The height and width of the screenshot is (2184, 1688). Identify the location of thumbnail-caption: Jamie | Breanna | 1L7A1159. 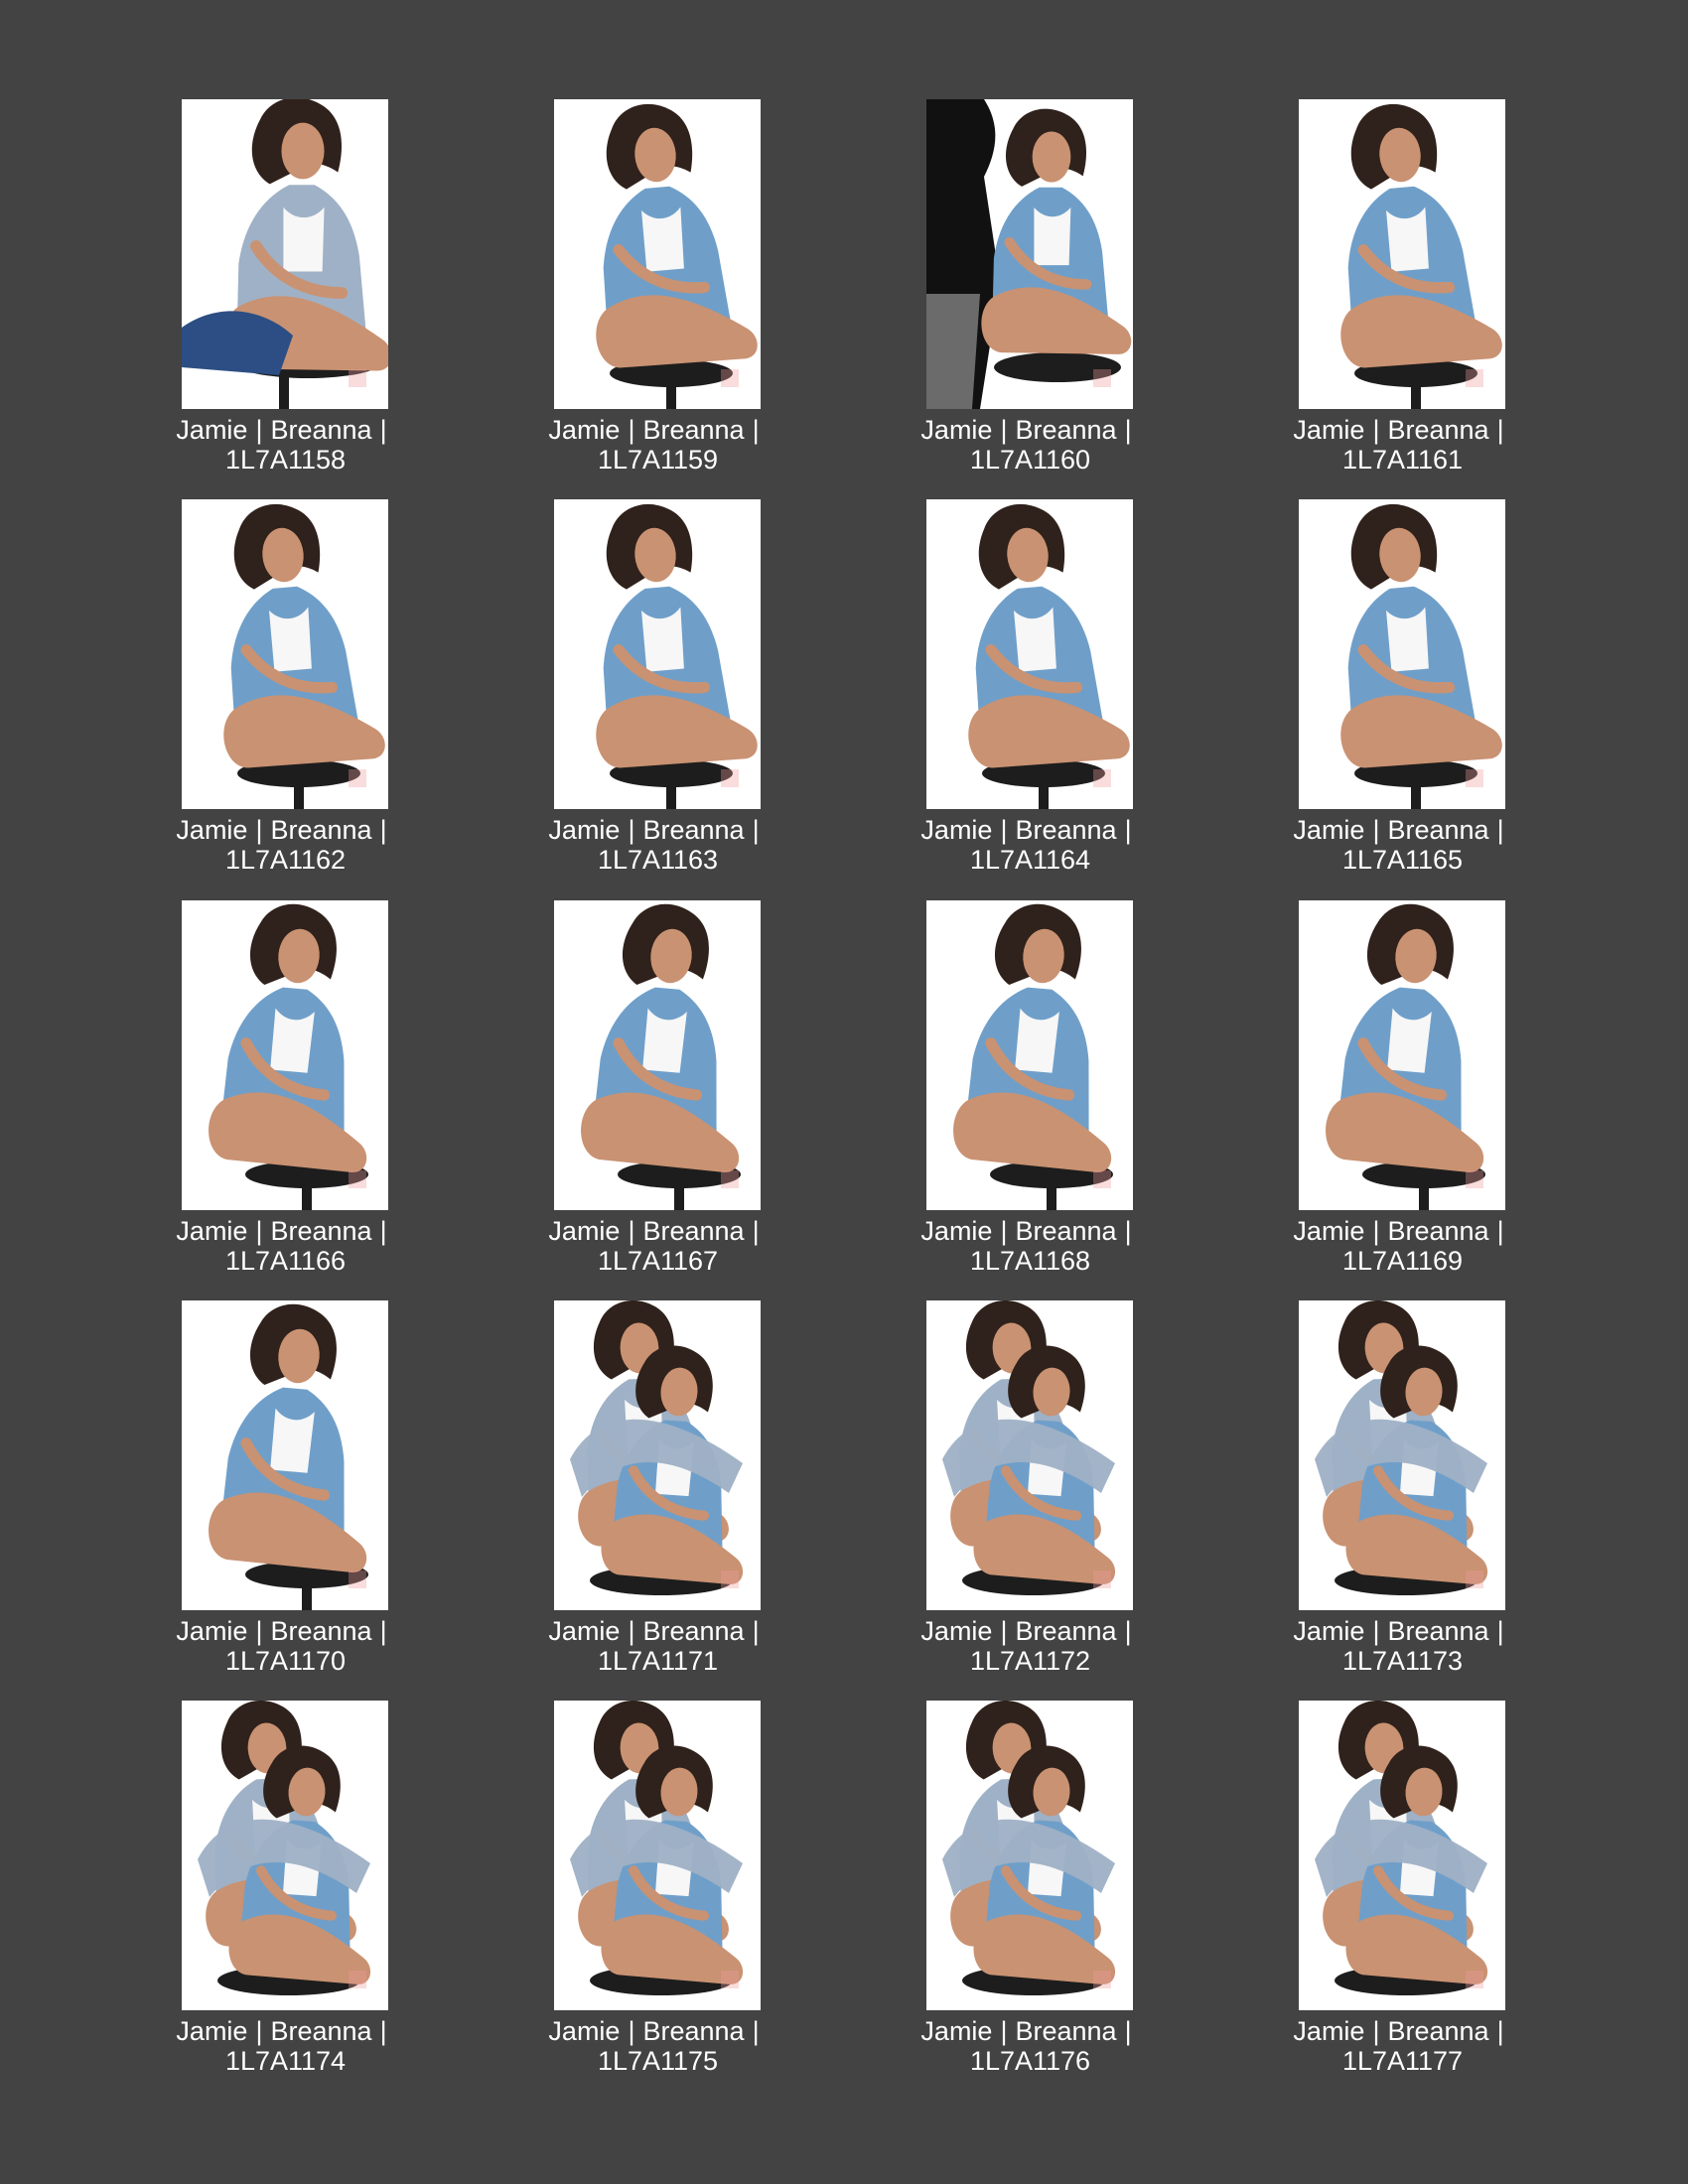
(657, 445).